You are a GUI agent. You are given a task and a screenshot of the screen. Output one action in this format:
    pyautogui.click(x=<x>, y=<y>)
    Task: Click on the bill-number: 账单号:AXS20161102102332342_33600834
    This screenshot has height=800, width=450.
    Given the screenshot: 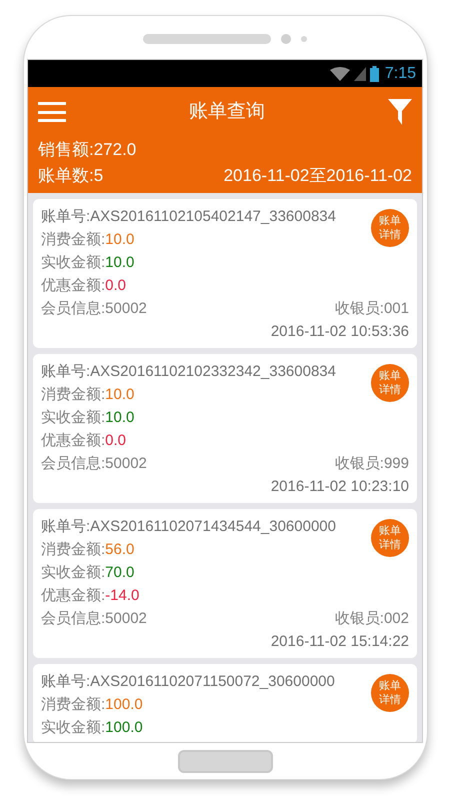 What is the action you would take?
    pyautogui.click(x=188, y=372)
    